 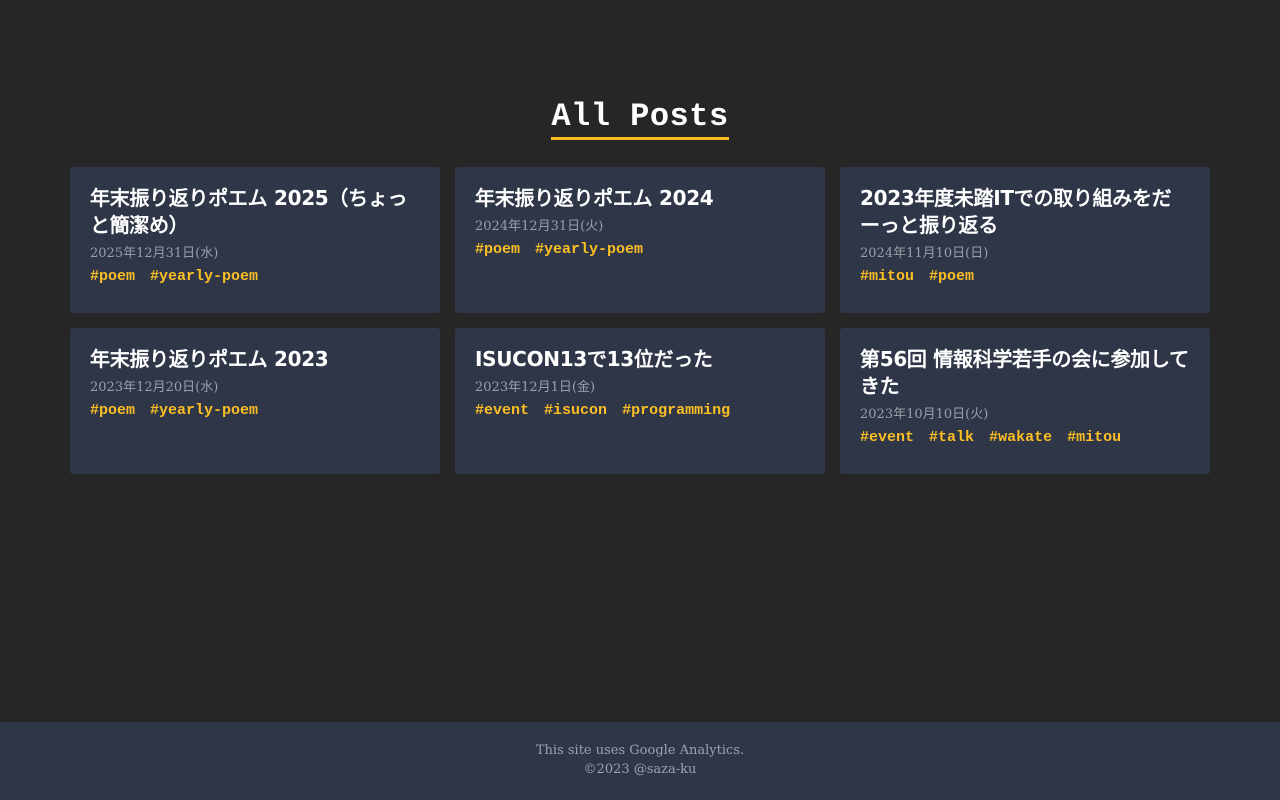 I want to click on post-title: 年末振り返りポエム 2025（ちょっと簡潔め）, so click(x=255, y=212).